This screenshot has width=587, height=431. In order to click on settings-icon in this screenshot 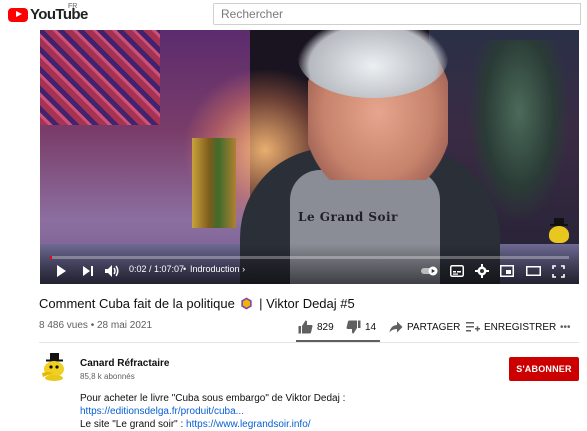, I will do `click(482, 271)`.